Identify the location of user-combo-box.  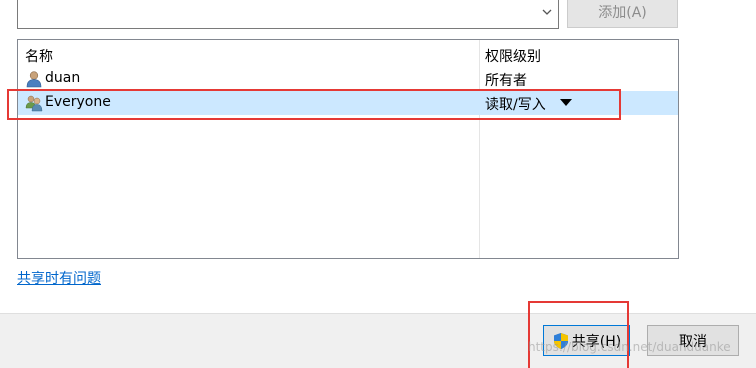
(288, 14).